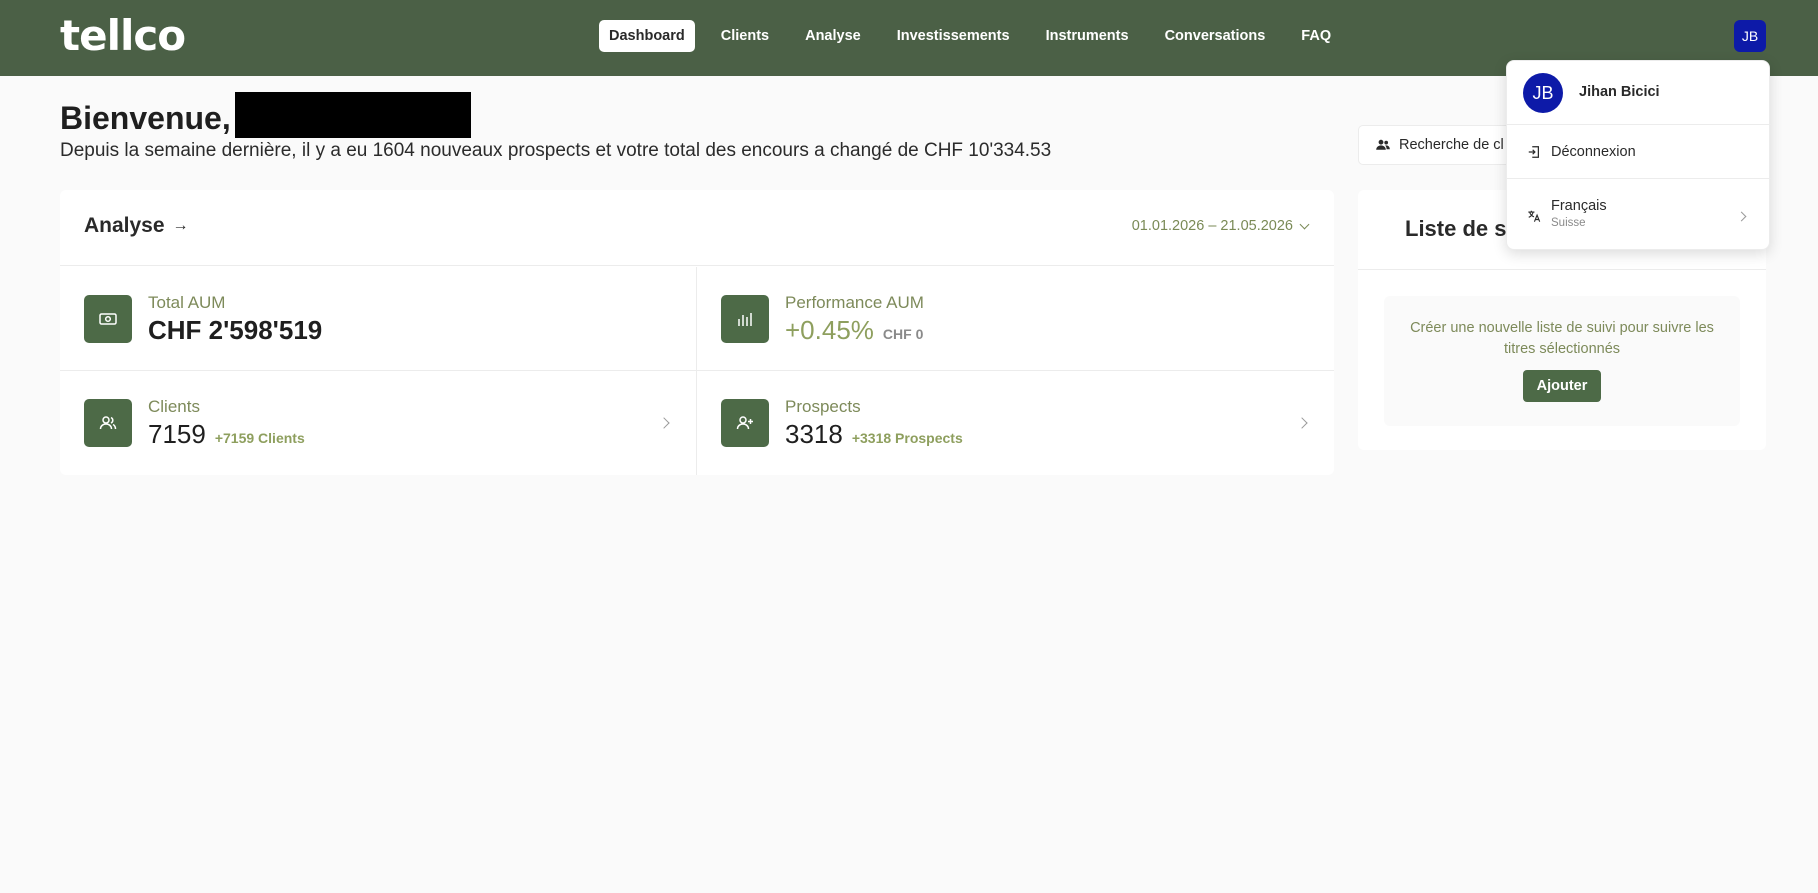 This screenshot has width=1818, height=893. I want to click on prospects-delta: +3318 Prospects, so click(907, 438).